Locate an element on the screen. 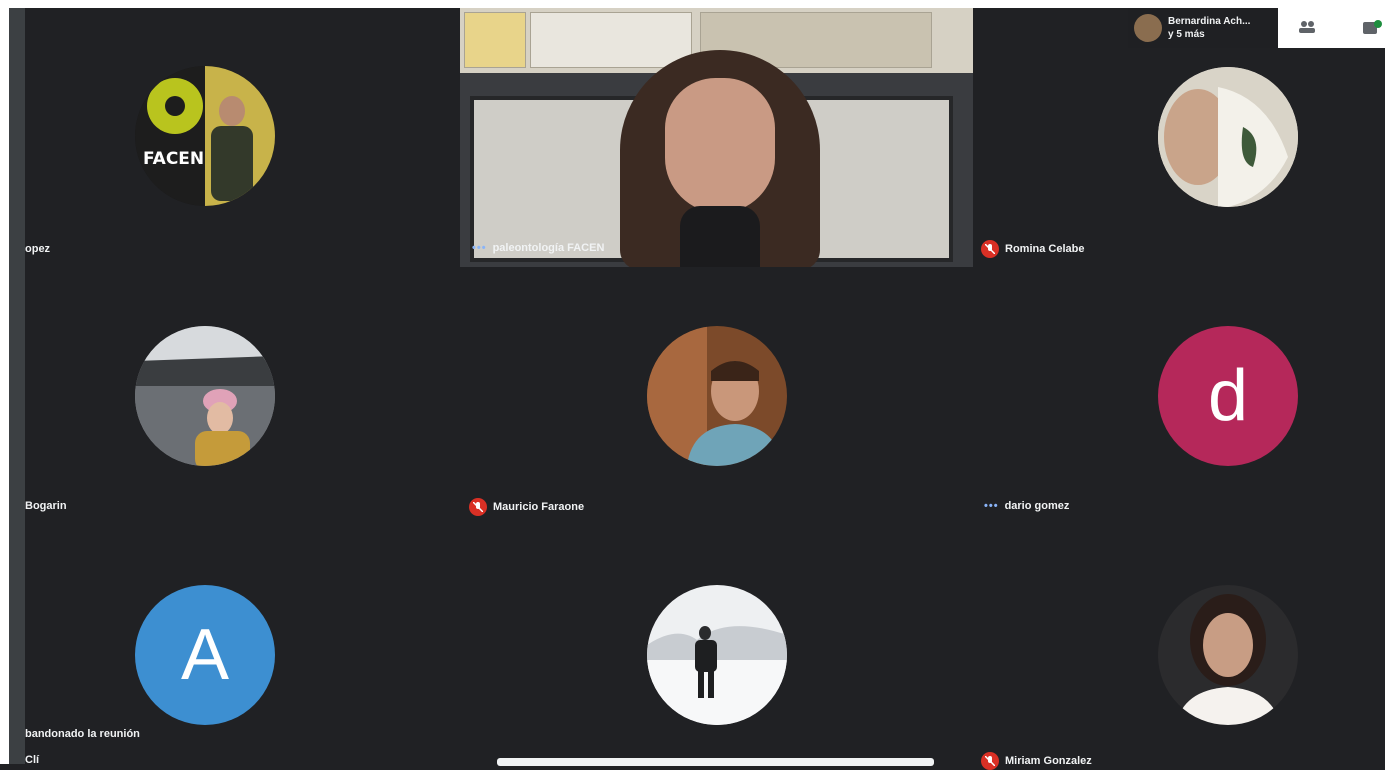 The height and width of the screenshot is (770, 1385). people-icon is located at coordinates (1307, 27).